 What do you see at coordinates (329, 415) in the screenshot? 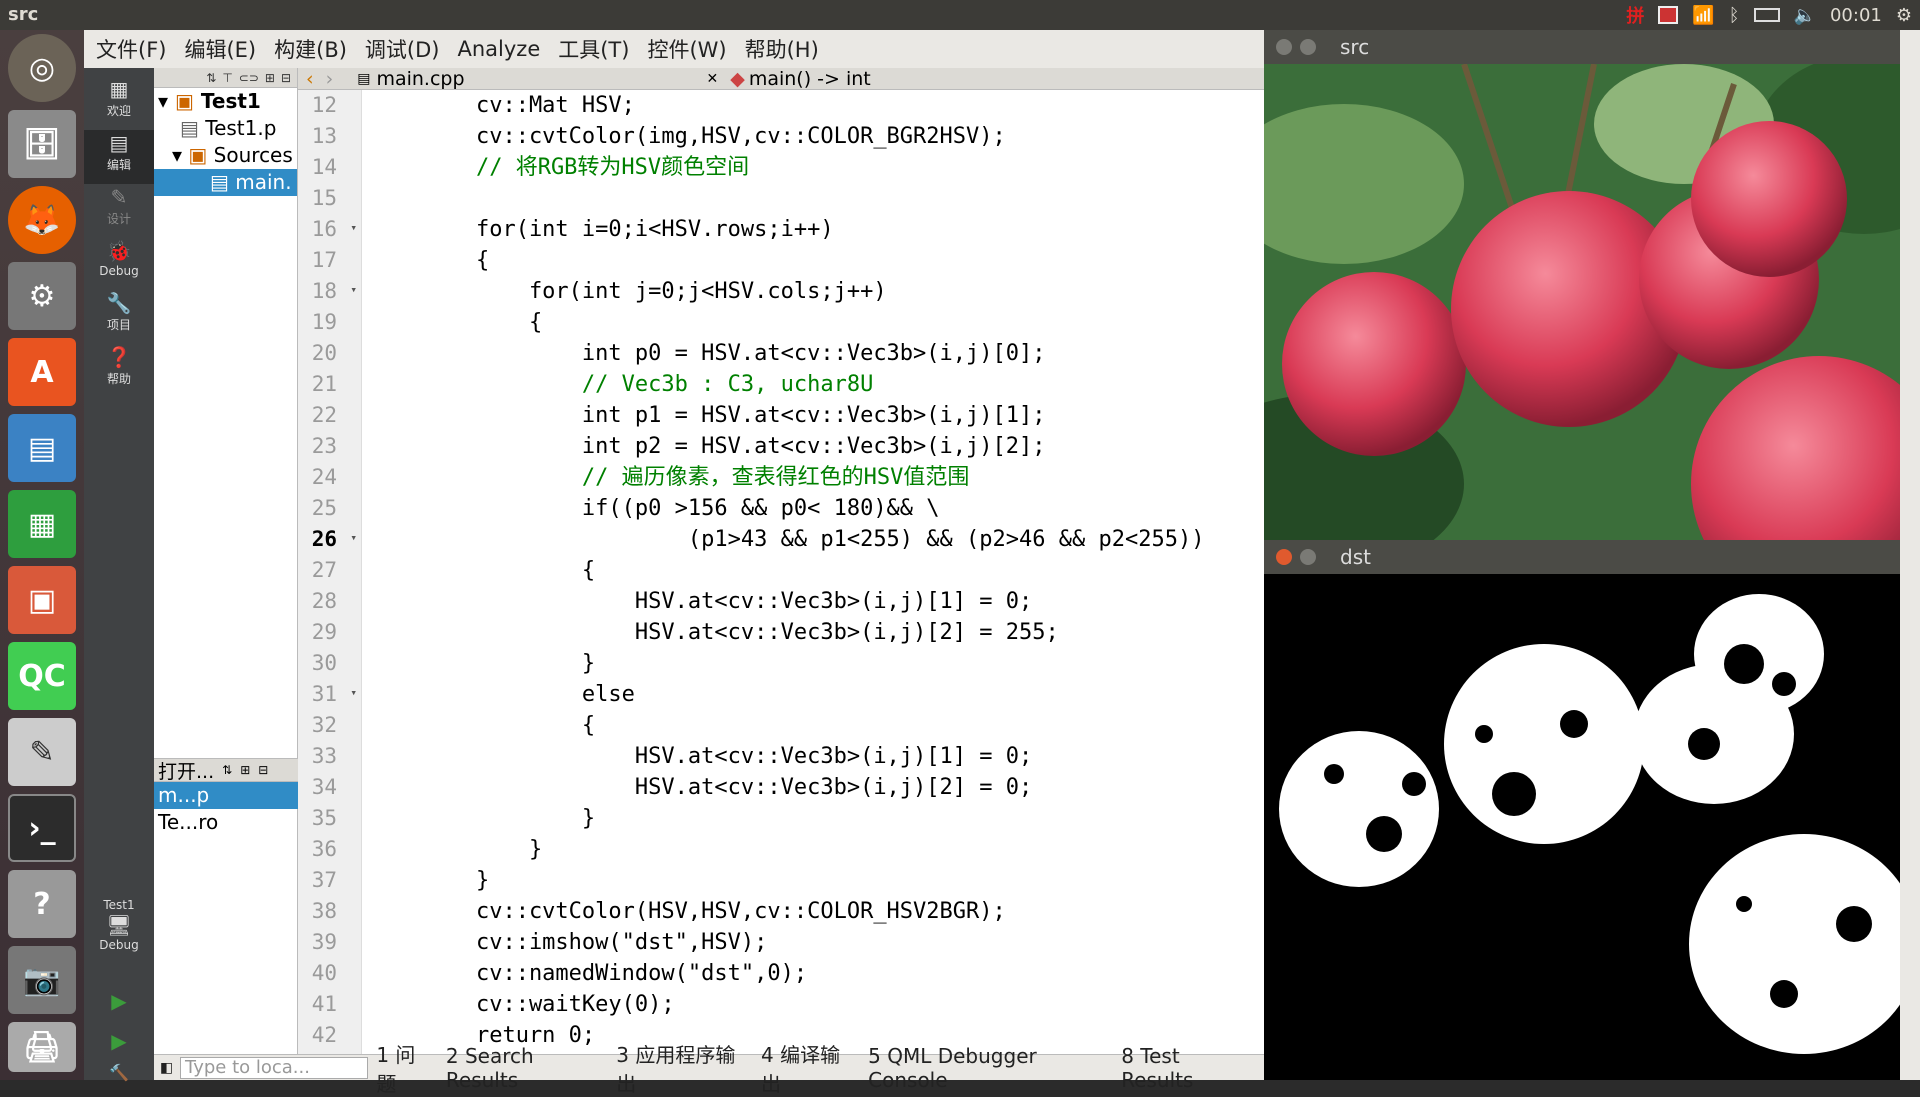
I see `line-number: 22` at bounding box center [329, 415].